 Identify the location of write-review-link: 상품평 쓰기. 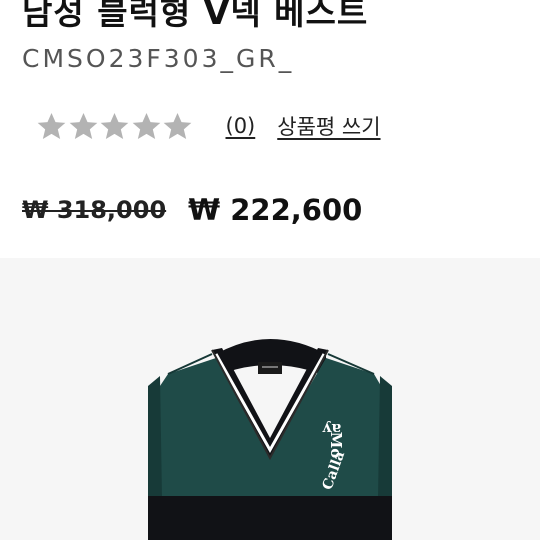
(328, 126).